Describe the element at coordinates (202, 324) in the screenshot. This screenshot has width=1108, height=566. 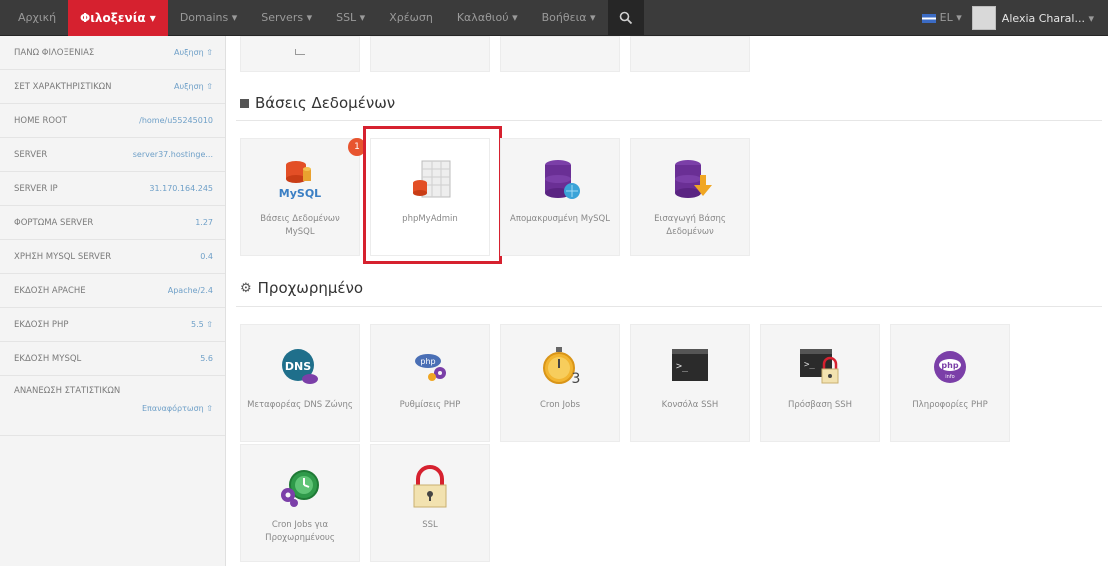
I see `php-version-link: 5.5 ⇧` at that location.